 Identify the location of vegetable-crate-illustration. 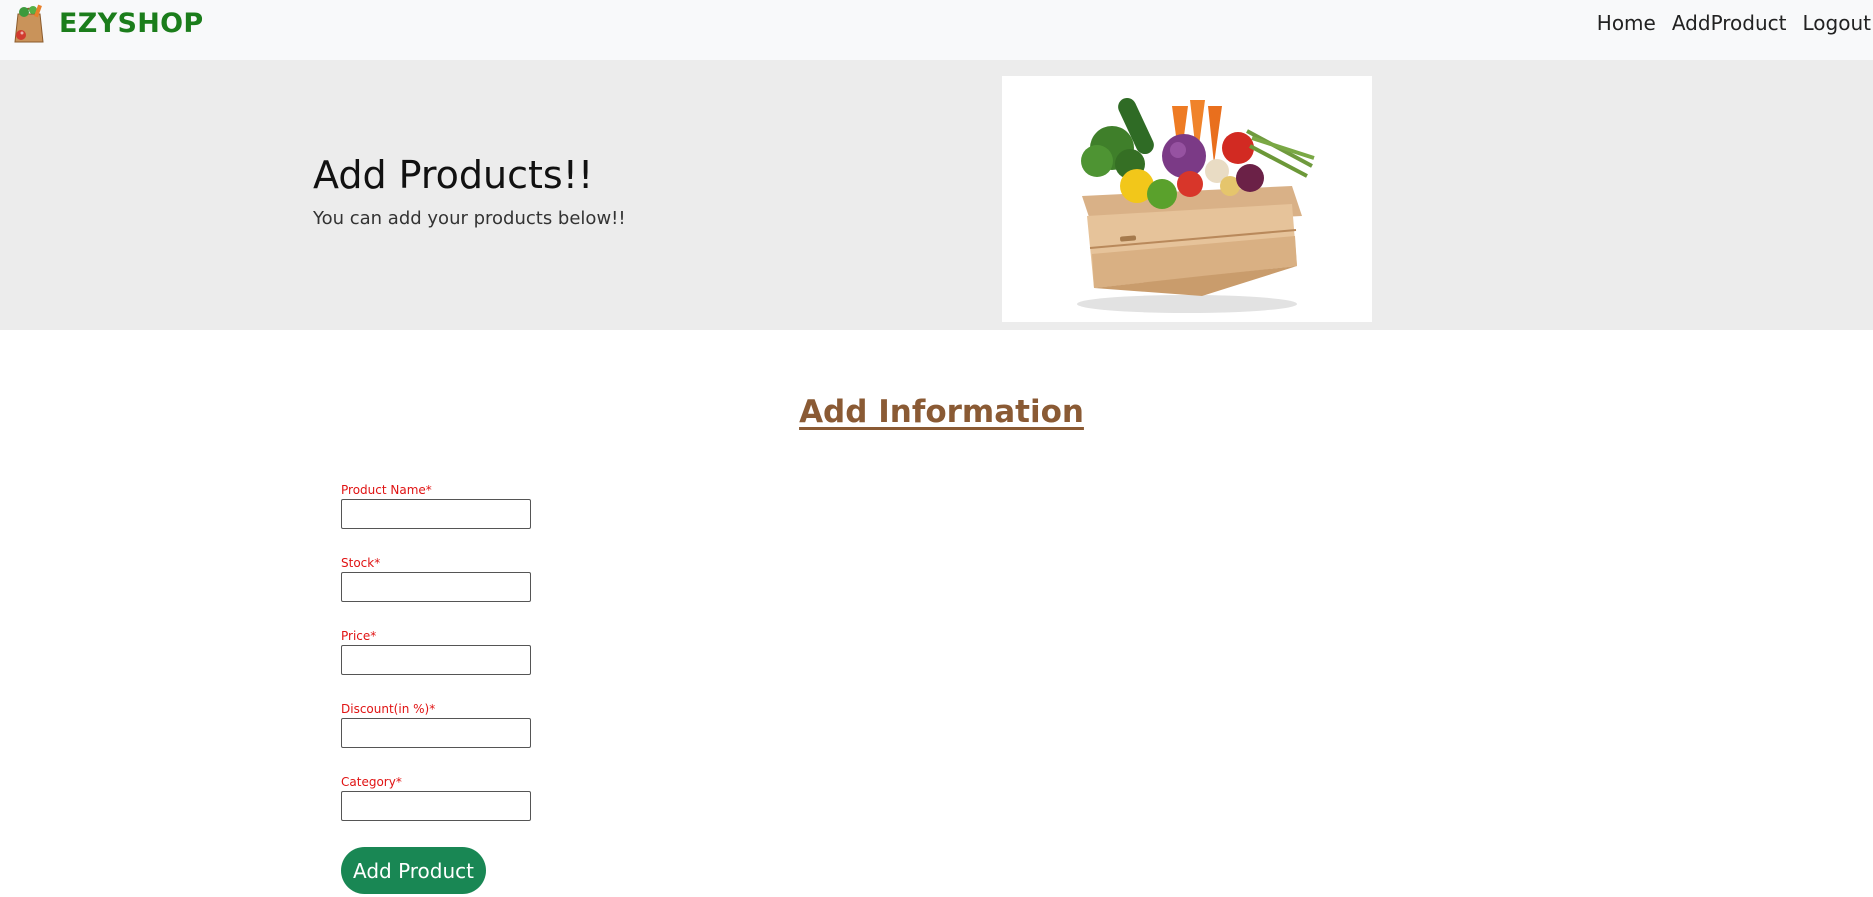
(1196, 205).